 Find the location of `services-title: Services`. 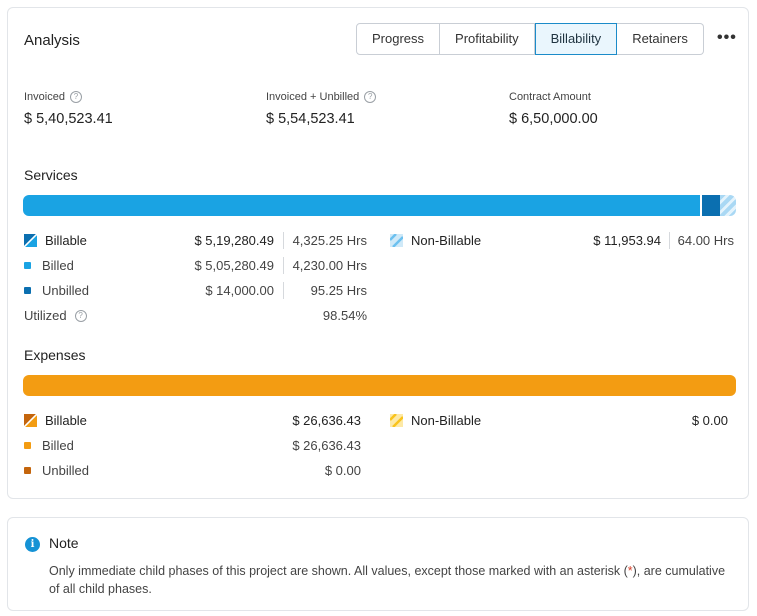

services-title: Services is located at coordinates (51, 175).